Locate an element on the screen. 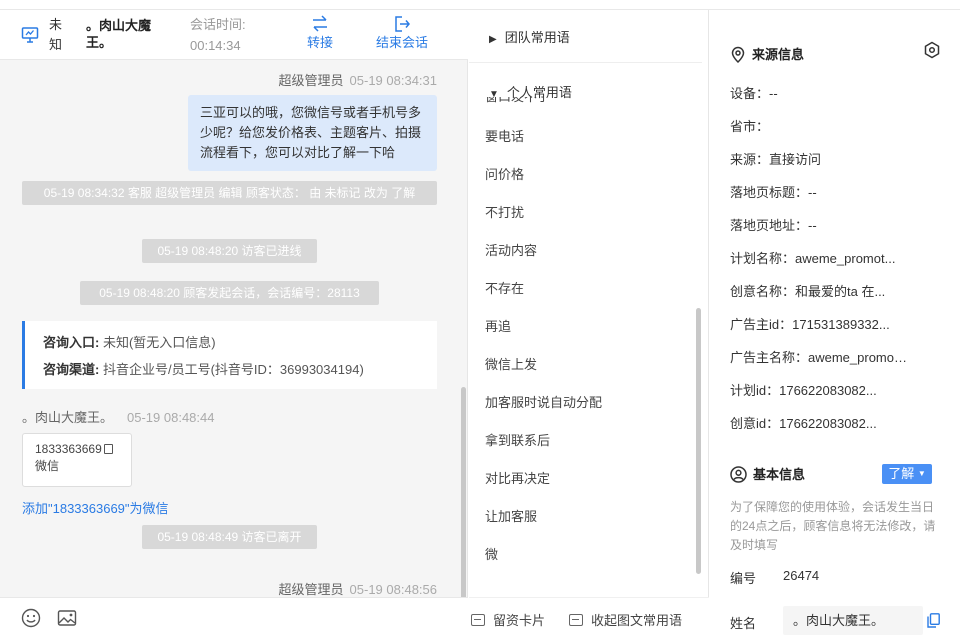 The height and width of the screenshot is (638, 960). caret-right-icon: ▶ is located at coordinates (493, 39).